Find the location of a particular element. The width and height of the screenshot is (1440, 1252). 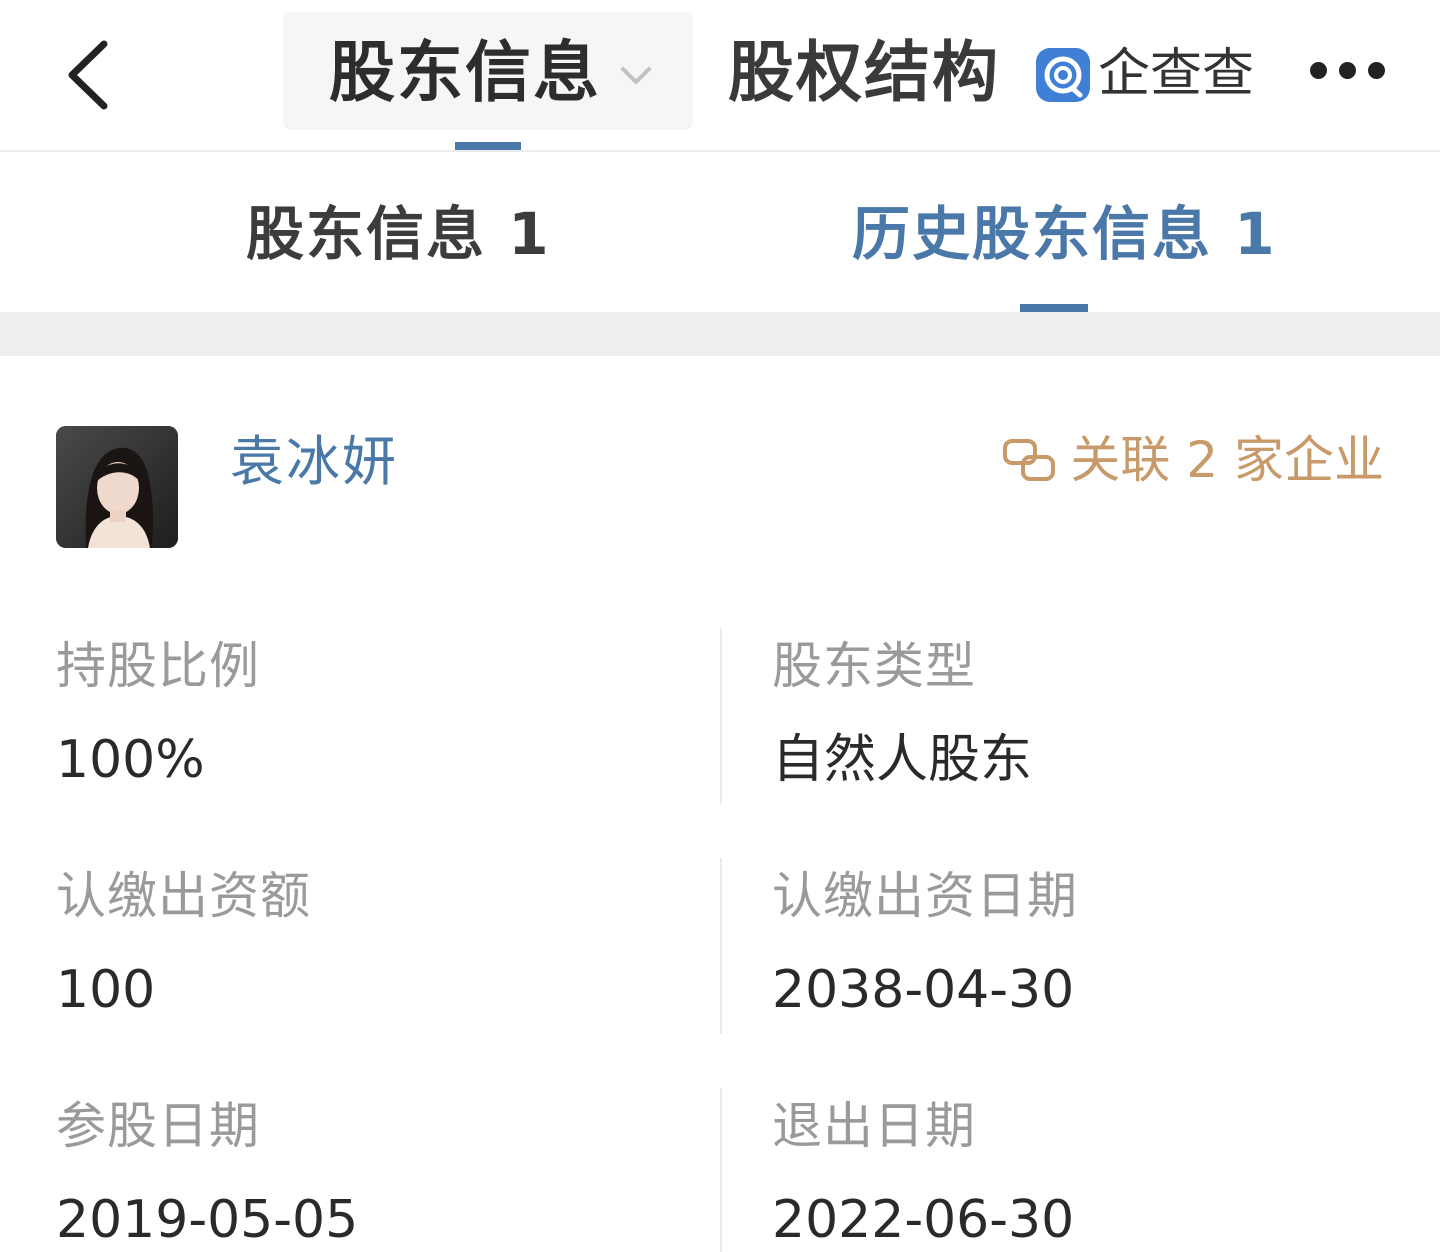

related-companies-link: 关联 2 家企业 is located at coordinates (1193, 460).